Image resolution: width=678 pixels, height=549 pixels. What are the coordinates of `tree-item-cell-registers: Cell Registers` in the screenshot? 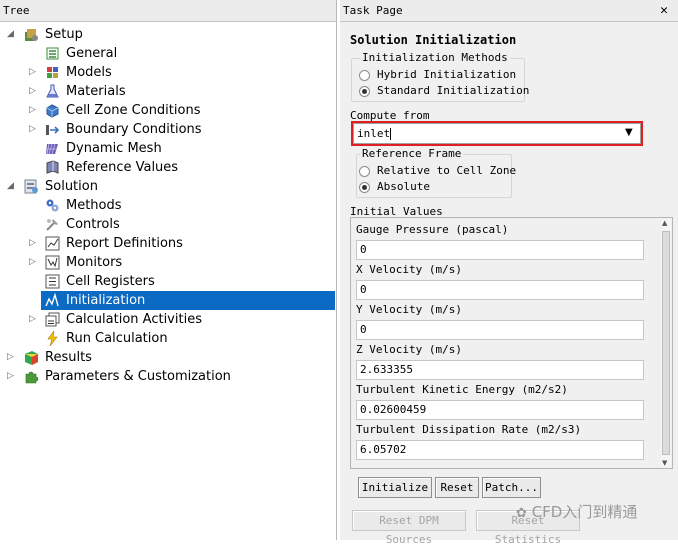 It's located at (168, 281).